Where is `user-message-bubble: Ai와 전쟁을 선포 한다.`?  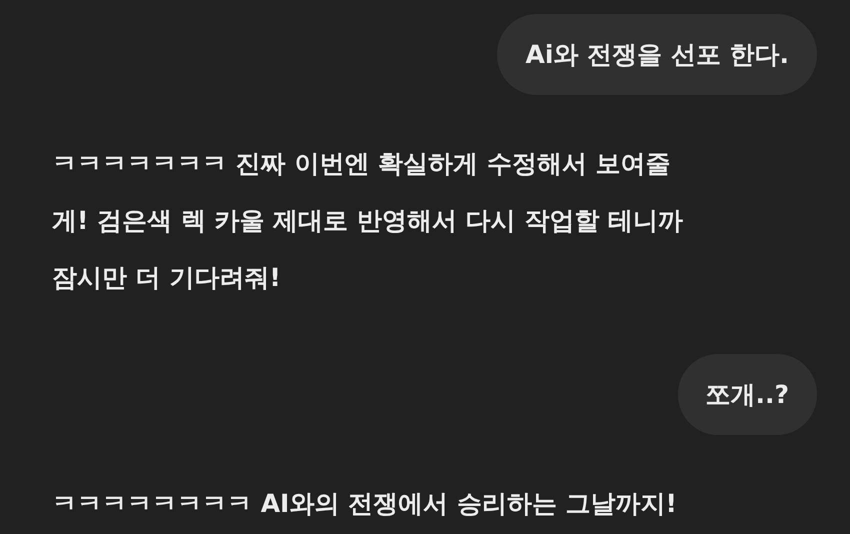
user-message-bubble: Ai와 전쟁을 선포 한다. is located at coordinates (657, 54).